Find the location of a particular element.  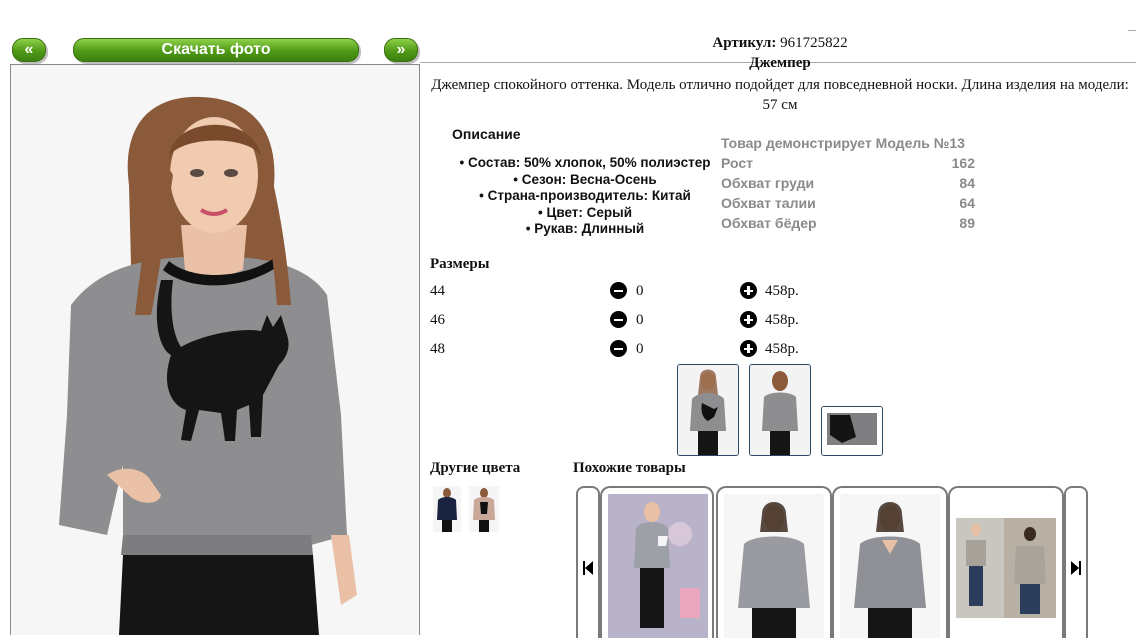

size-row: 46 0 458р. is located at coordinates (640, 320).